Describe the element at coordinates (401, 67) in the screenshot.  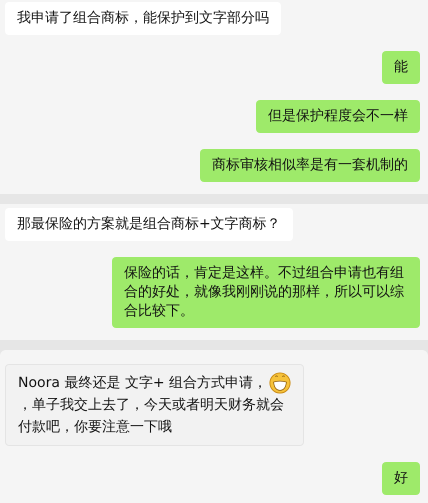
I see `message-bubble: 能` at that location.